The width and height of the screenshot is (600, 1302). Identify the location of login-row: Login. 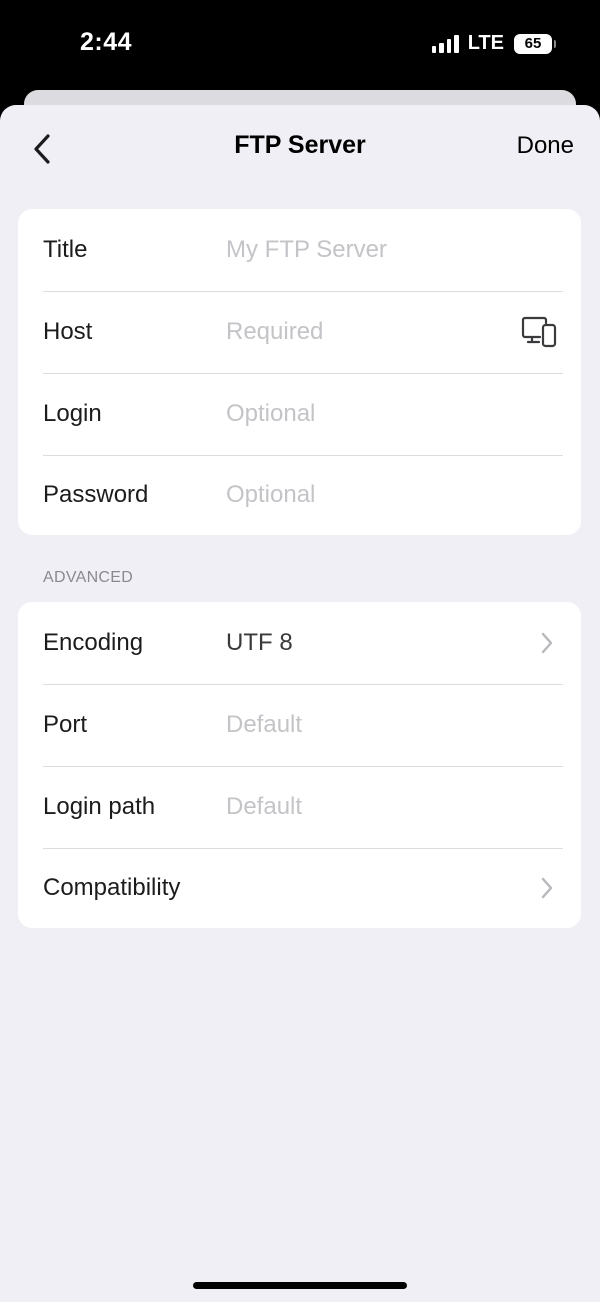
(299, 414).